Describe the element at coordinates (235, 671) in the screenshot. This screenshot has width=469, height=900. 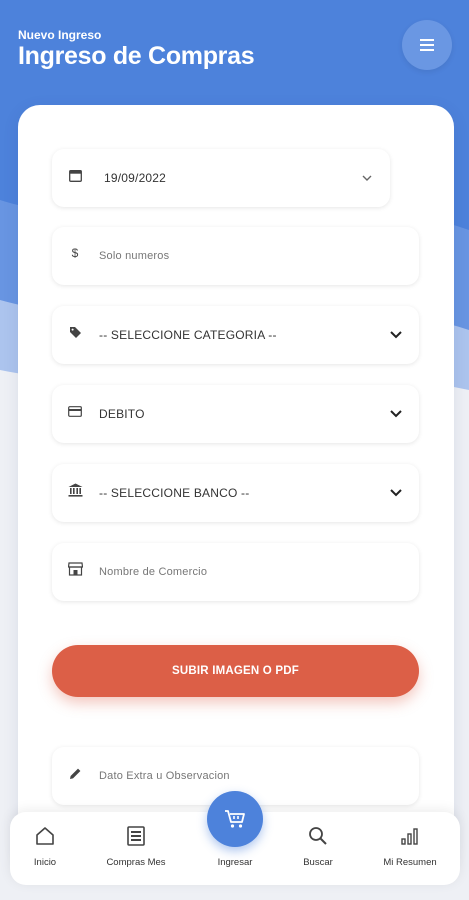
I see `upload-file-button: SUBIR IMAGEN O PDF` at that location.